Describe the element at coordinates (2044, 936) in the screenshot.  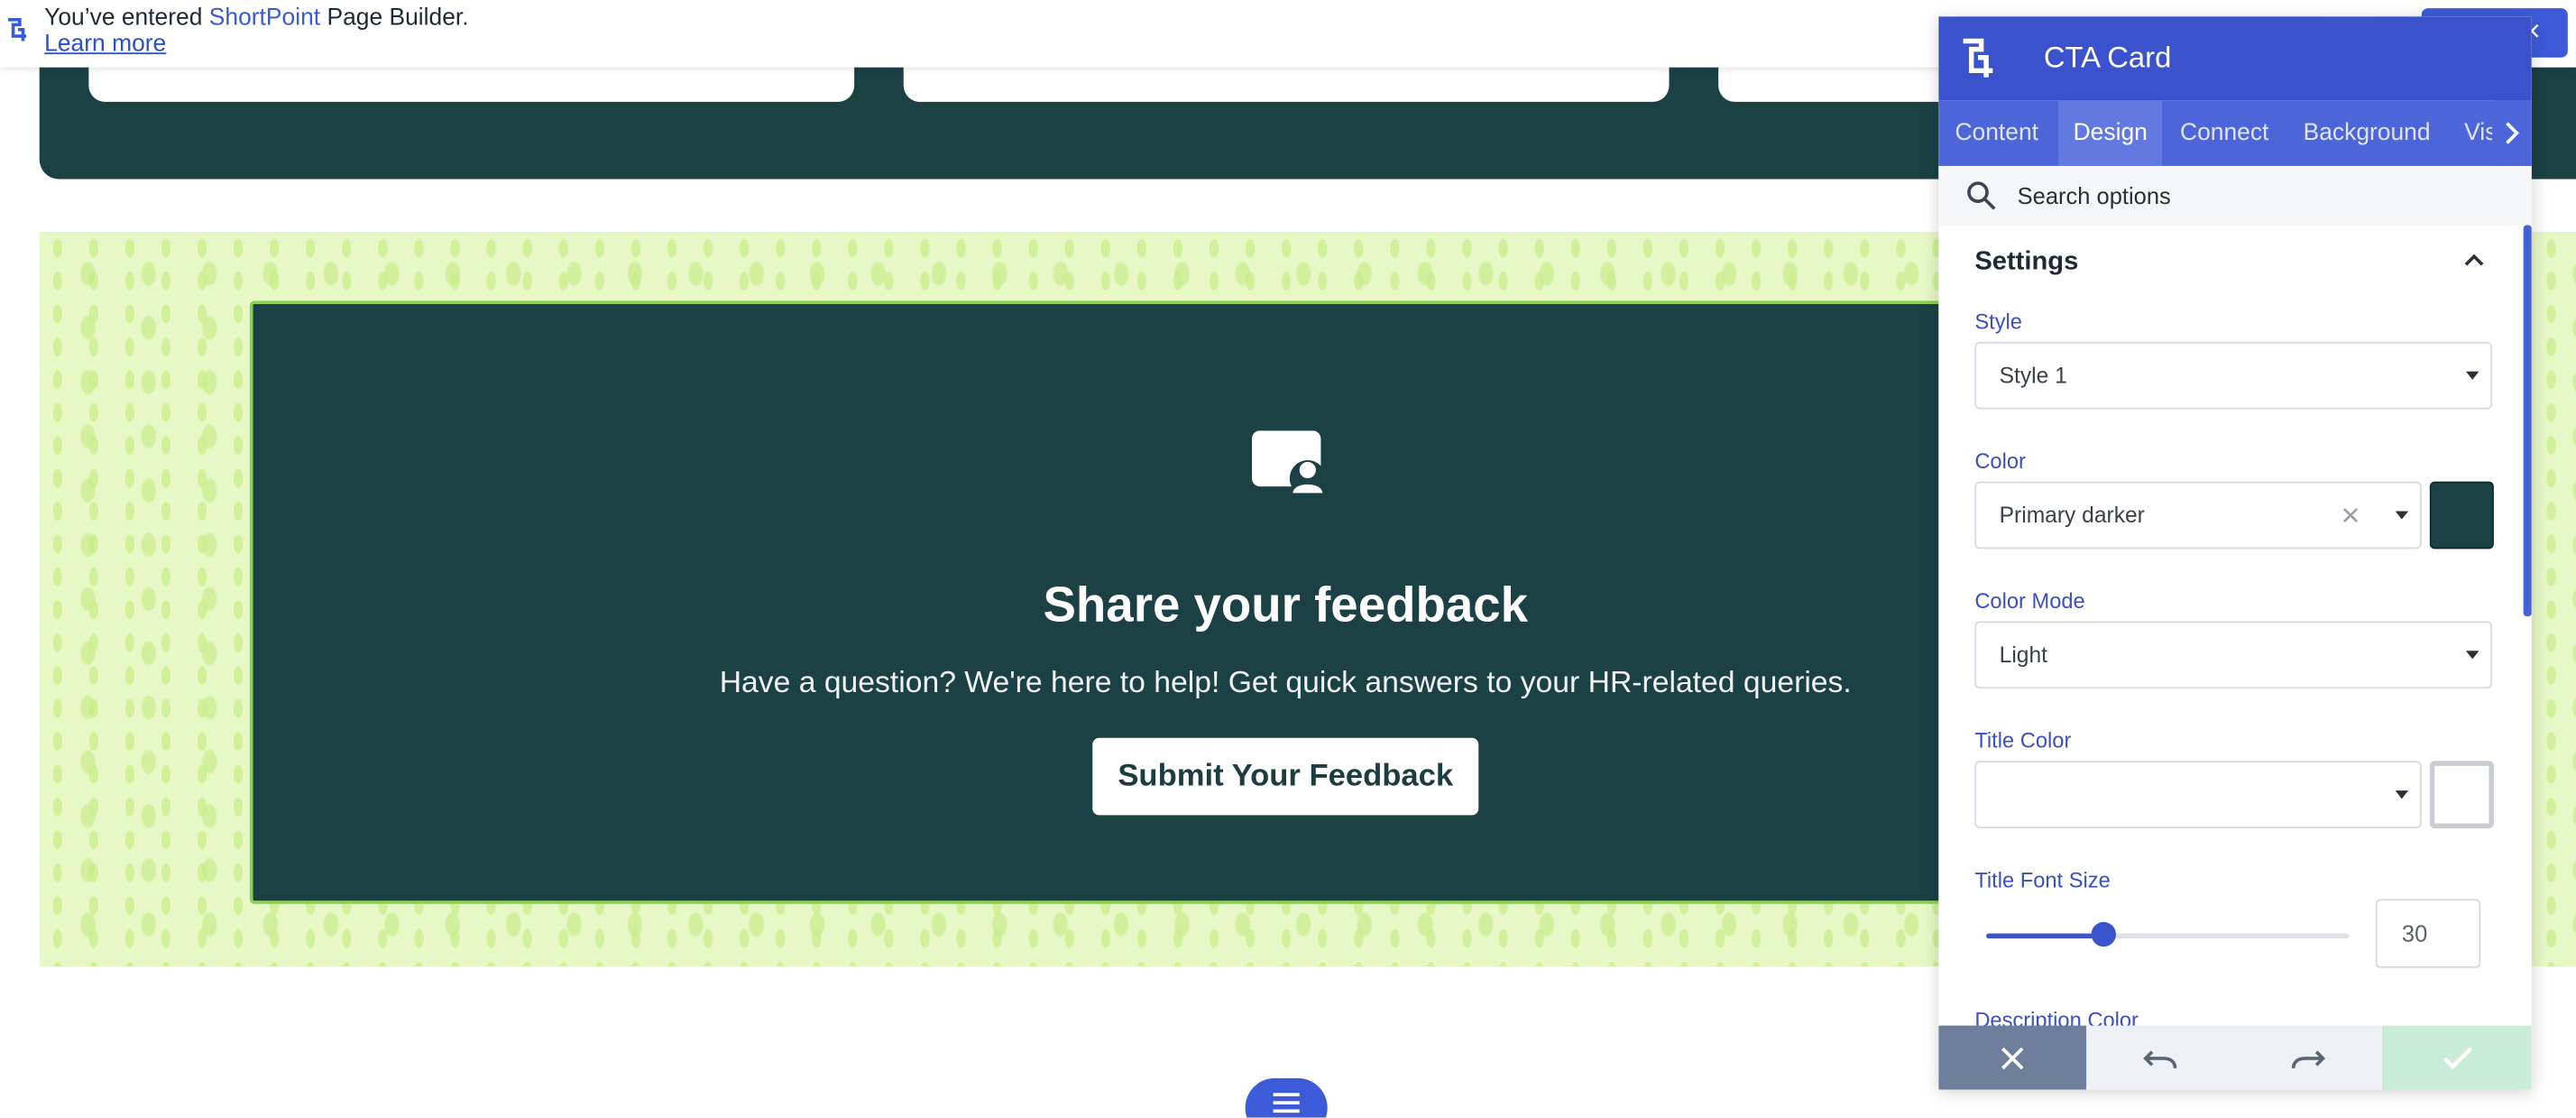
I see `title-font-size-slider-fill` at that location.